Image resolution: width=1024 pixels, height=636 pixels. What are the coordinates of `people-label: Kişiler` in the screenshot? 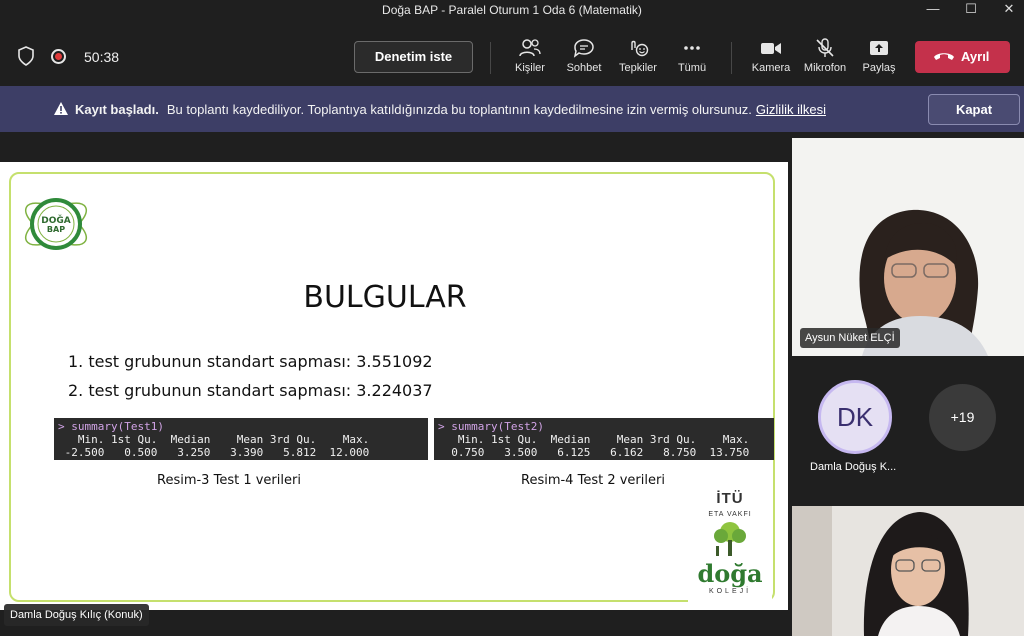 It's located at (530, 68).